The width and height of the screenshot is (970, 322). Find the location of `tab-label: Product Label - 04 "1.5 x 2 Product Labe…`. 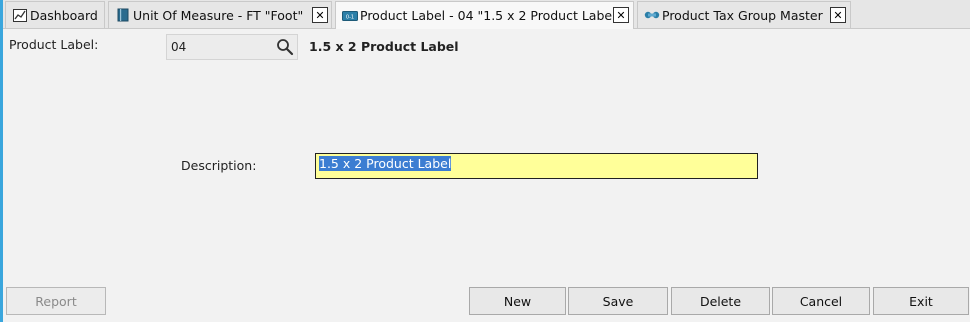

tab-label: Product Label - 04 "1.5 x 2 Product Labe… is located at coordinates (488, 15).